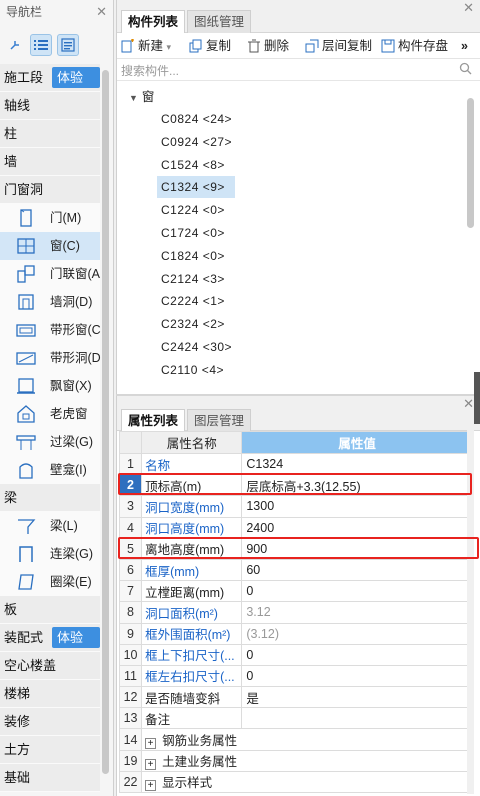  Describe the element at coordinates (196, 187) in the screenshot. I see `tree-item: C1324 <9>` at that location.